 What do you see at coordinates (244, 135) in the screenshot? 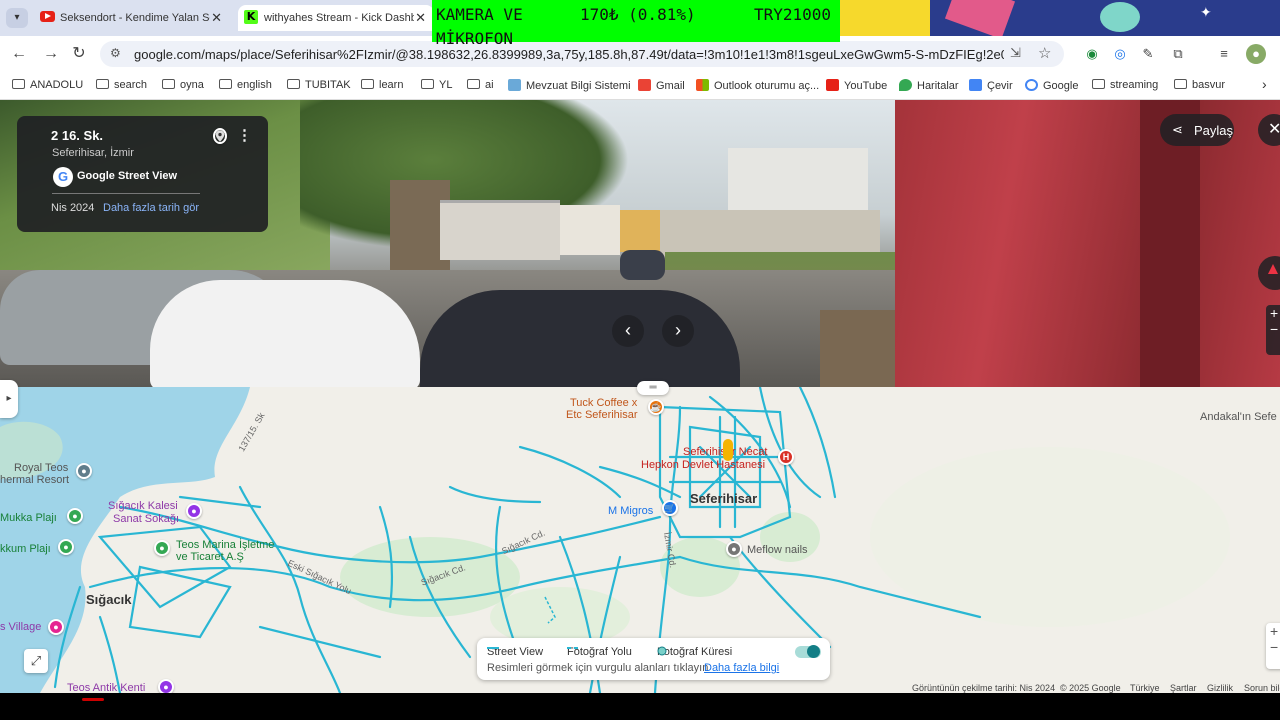
I see `more-options-icon: ⋮` at bounding box center [244, 135].